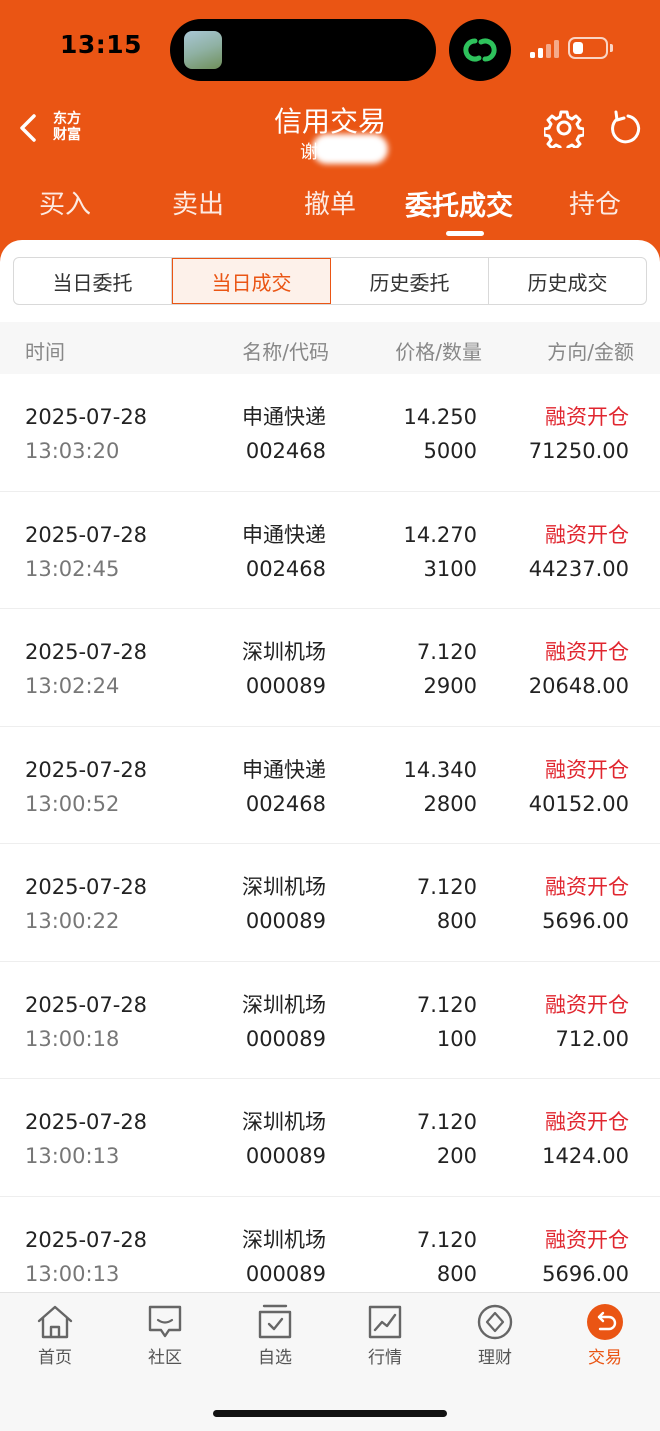 This screenshot has width=660, height=1431. Describe the element at coordinates (578, 686) in the screenshot. I see `trade-amount: 20648.00` at that location.